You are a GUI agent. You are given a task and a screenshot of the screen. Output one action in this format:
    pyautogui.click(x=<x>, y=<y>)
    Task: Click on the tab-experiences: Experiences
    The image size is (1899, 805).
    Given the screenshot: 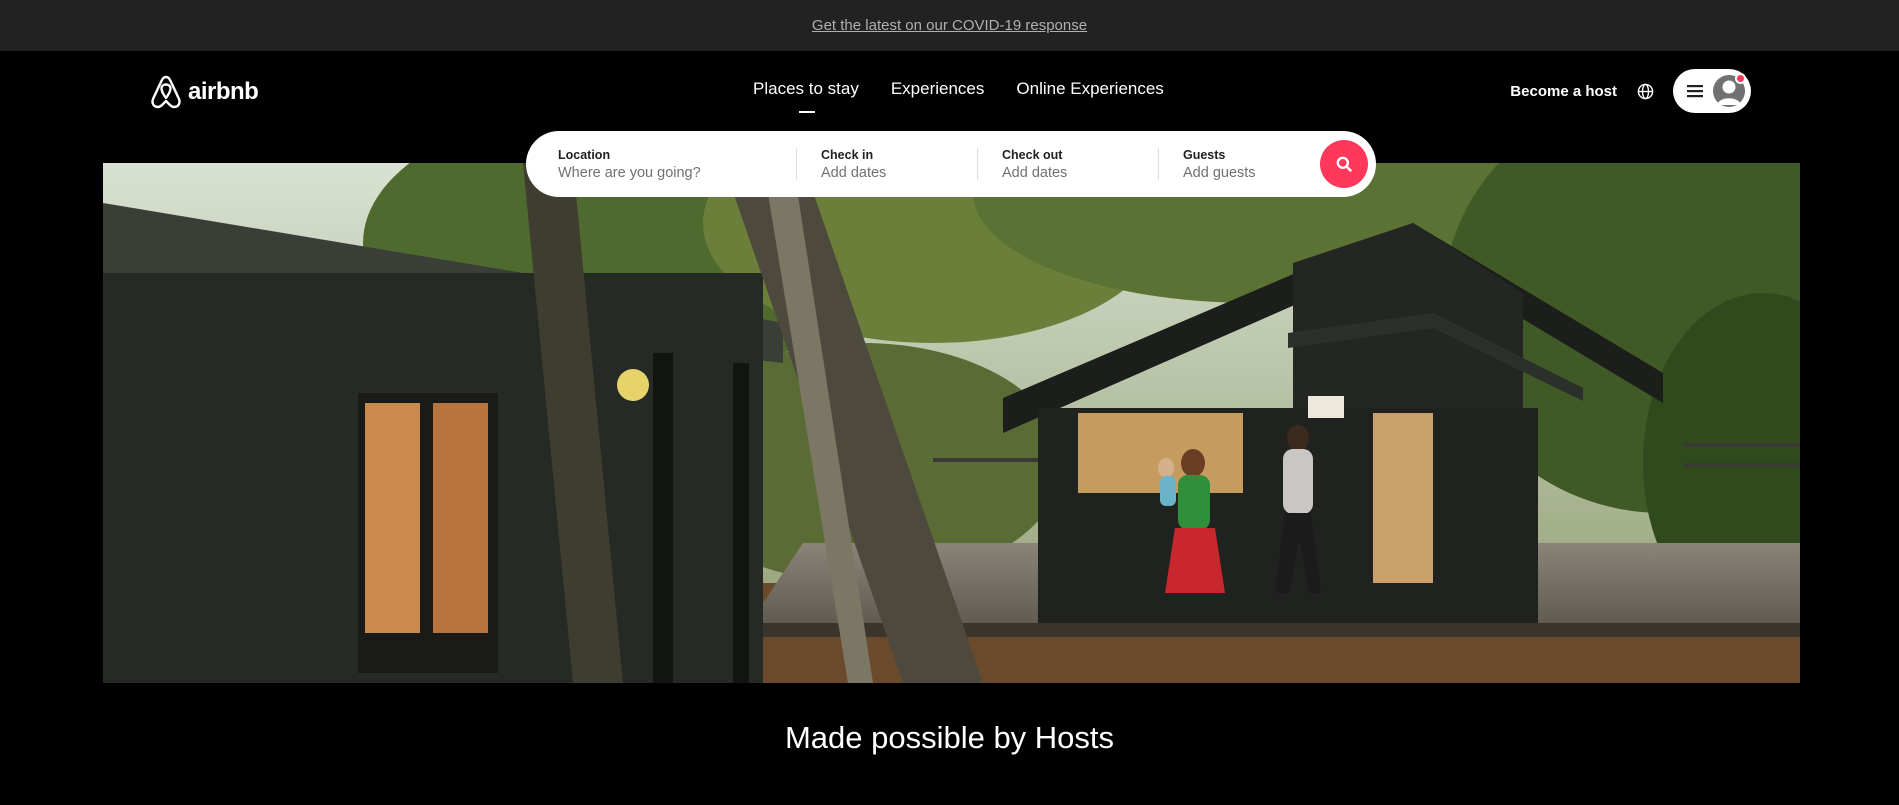 What is the action you would take?
    pyautogui.click(x=938, y=89)
    